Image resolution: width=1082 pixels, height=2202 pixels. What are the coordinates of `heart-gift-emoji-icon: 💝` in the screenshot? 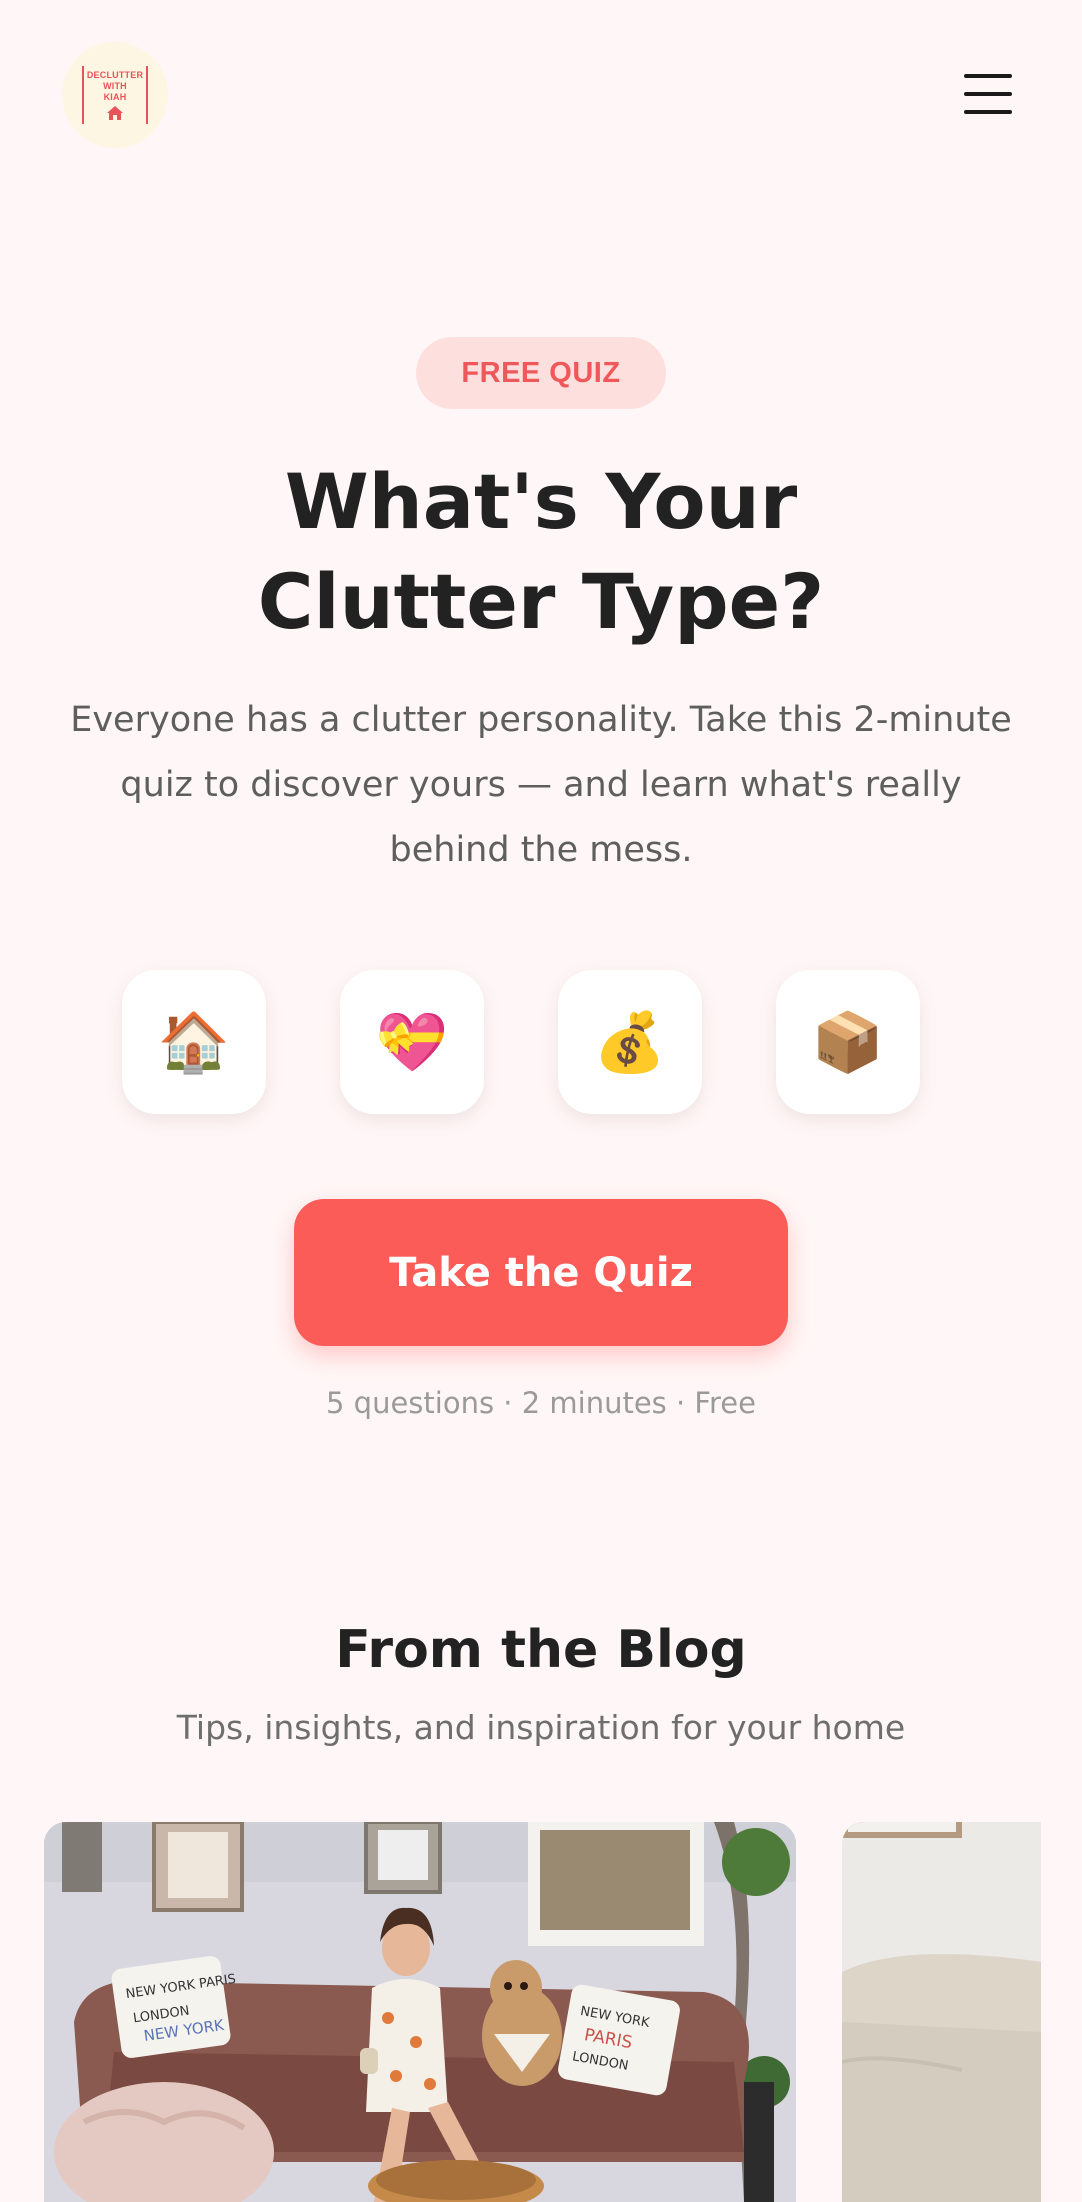 It's located at (412, 1042).